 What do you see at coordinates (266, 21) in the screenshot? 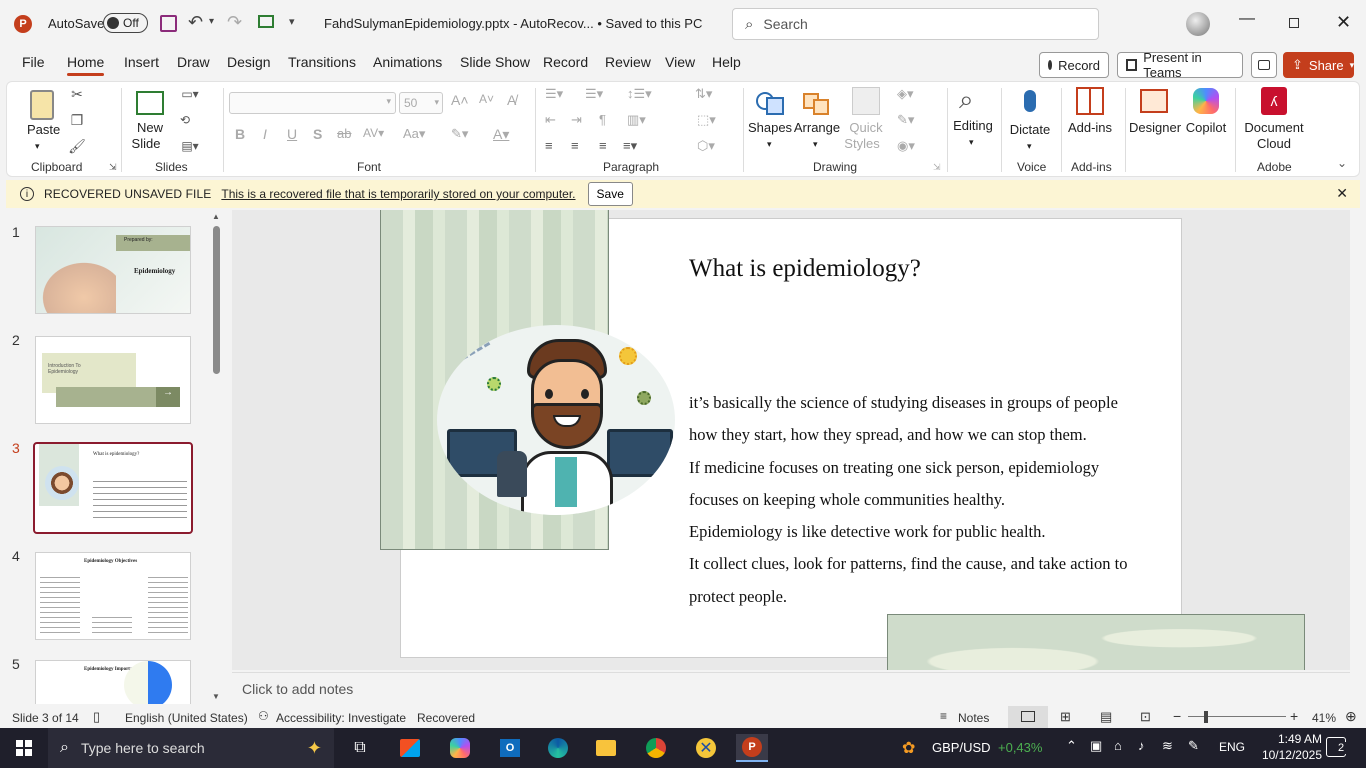
I see `present-from-start-icon` at bounding box center [266, 21].